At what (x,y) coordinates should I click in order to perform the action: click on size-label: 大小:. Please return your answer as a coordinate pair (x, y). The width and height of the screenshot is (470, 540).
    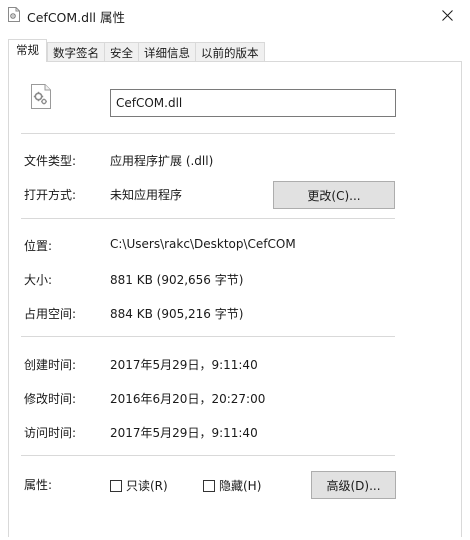
    Looking at the image, I should click on (38, 280).